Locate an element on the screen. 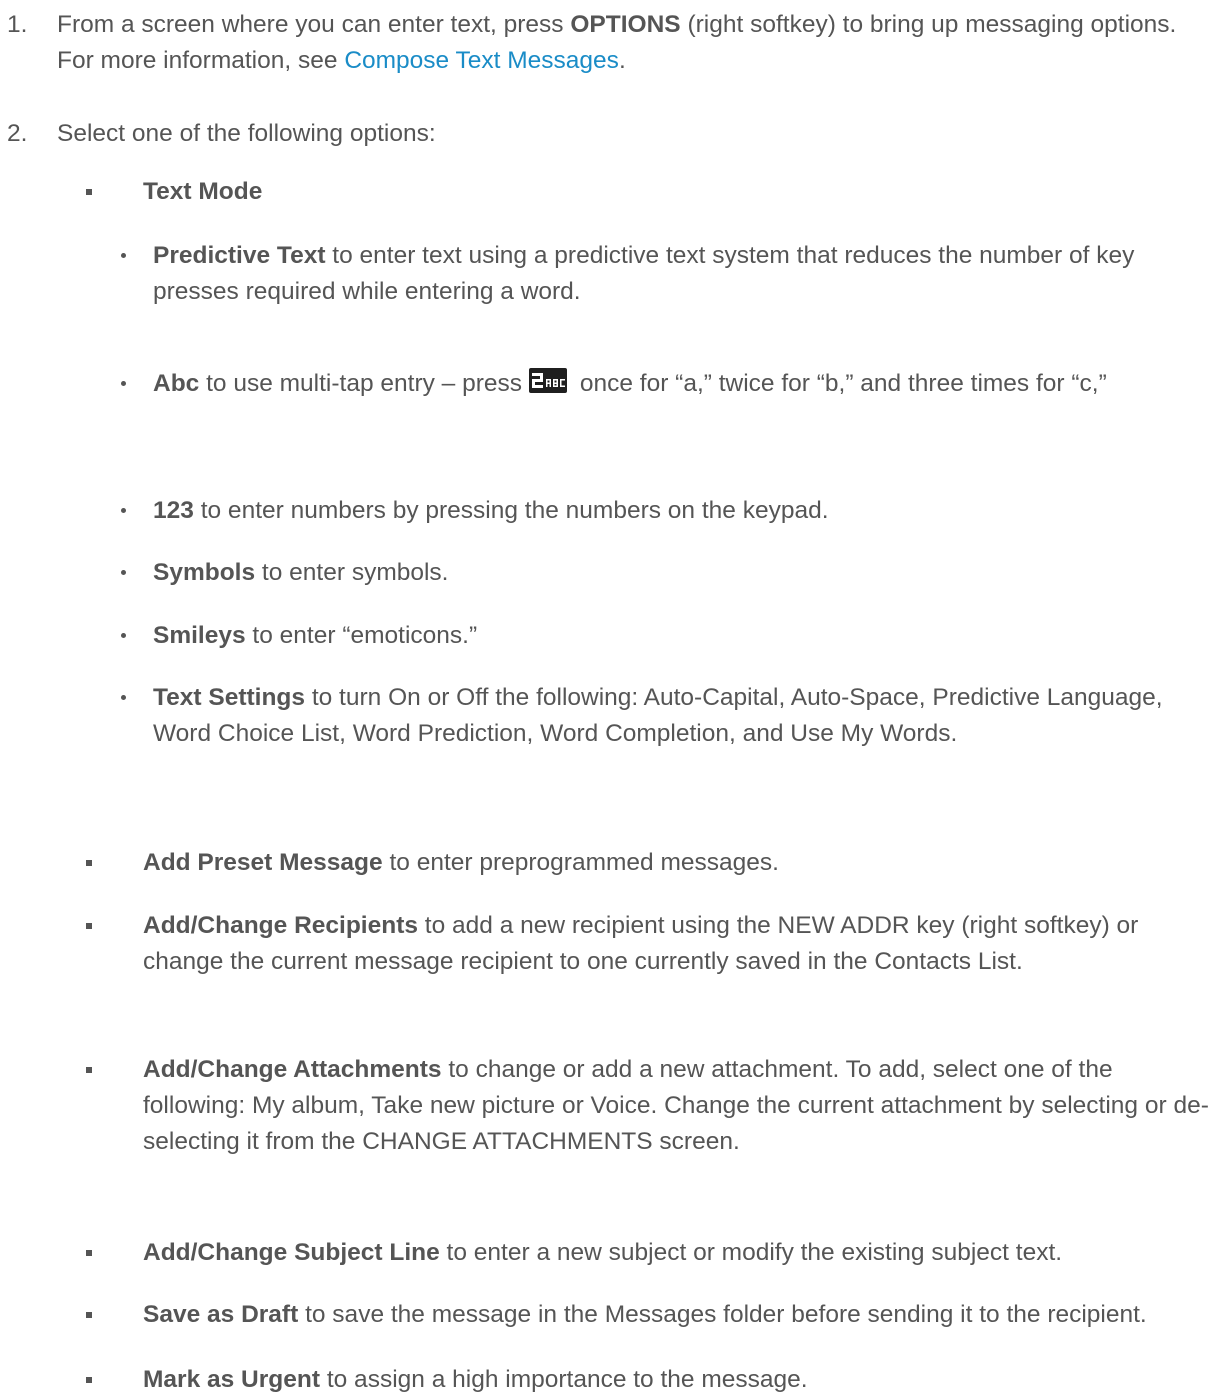 This screenshot has width=1215, height=1398. options-key-label: OPTIONS is located at coordinates (625, 24).